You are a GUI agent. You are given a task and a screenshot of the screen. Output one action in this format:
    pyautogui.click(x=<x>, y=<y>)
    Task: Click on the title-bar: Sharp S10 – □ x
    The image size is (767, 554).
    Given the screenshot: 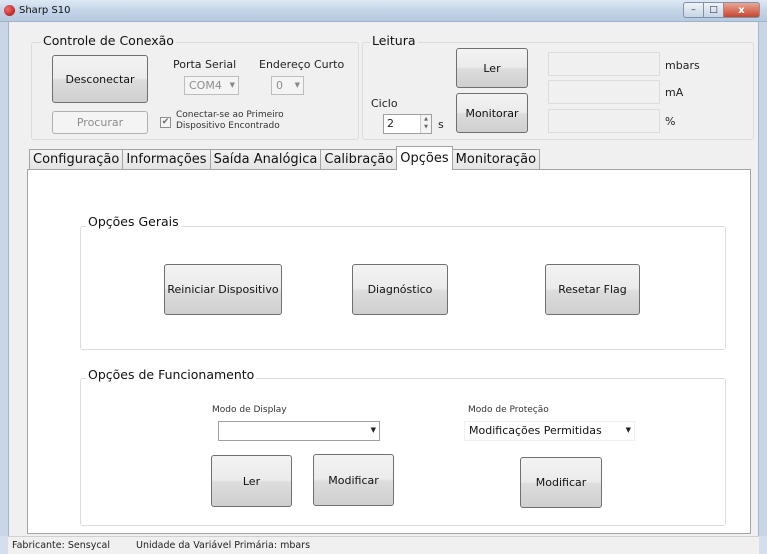 What is the action you would take?
    pyautogui.click(x=383, y=11)
    